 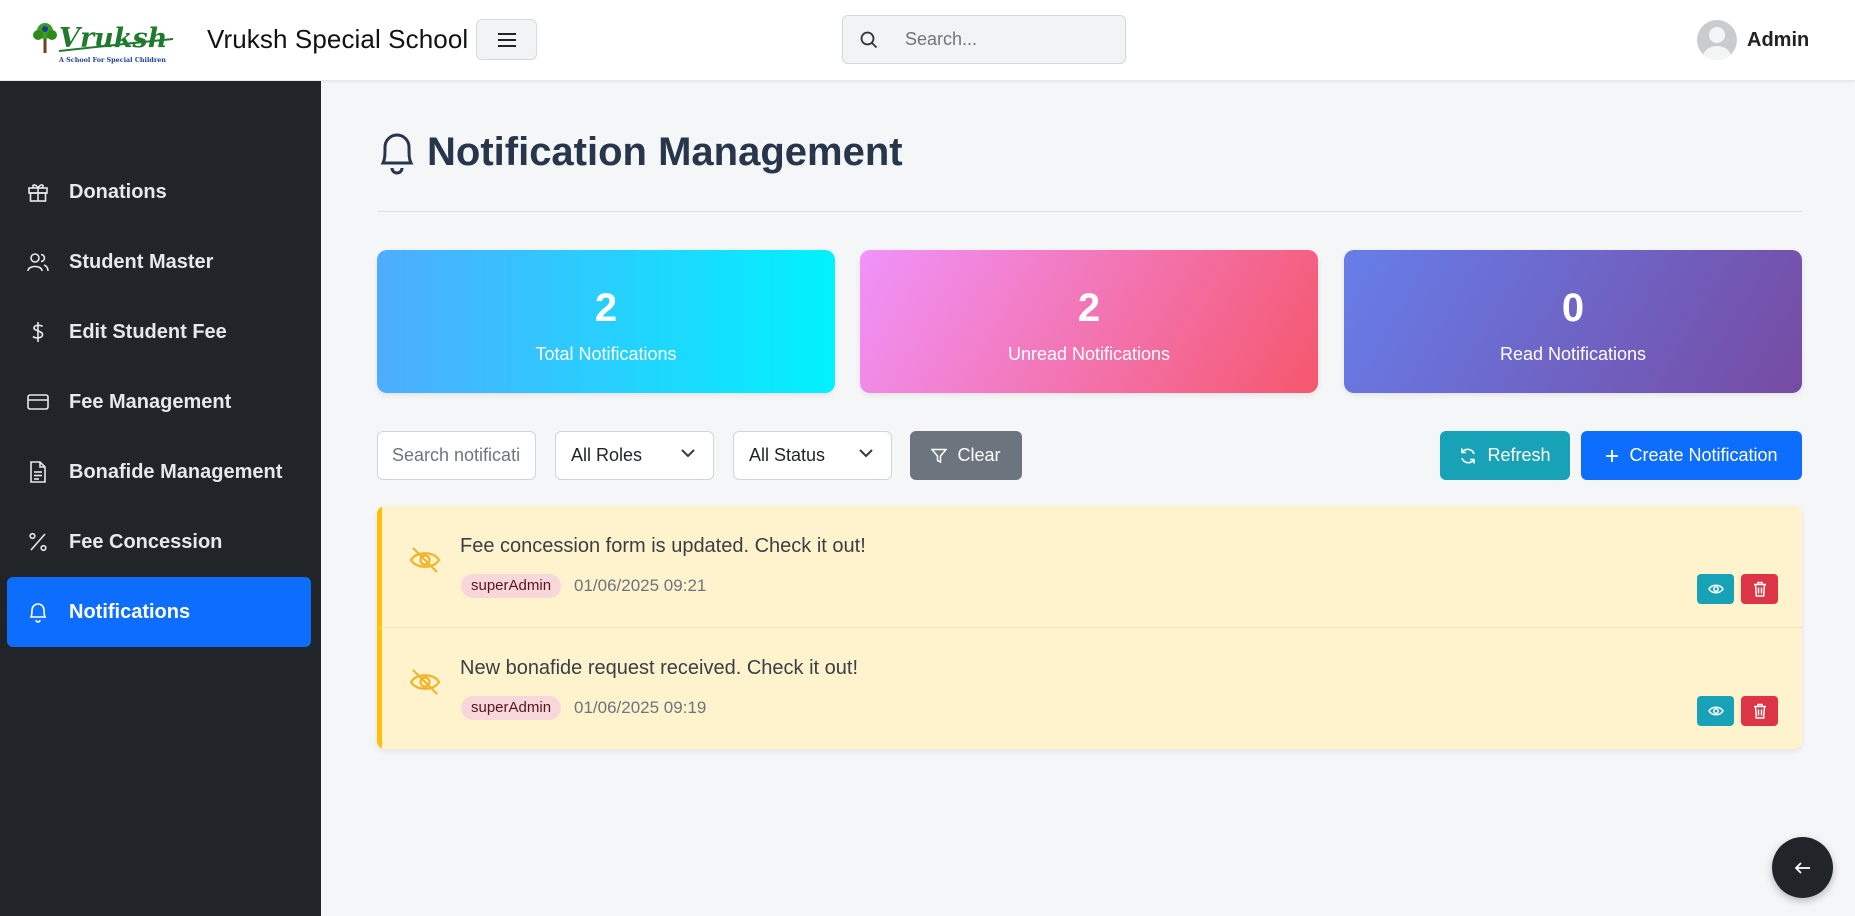 I want to click on sidebar-item-label: Notifications, so click(x=130, y=611).